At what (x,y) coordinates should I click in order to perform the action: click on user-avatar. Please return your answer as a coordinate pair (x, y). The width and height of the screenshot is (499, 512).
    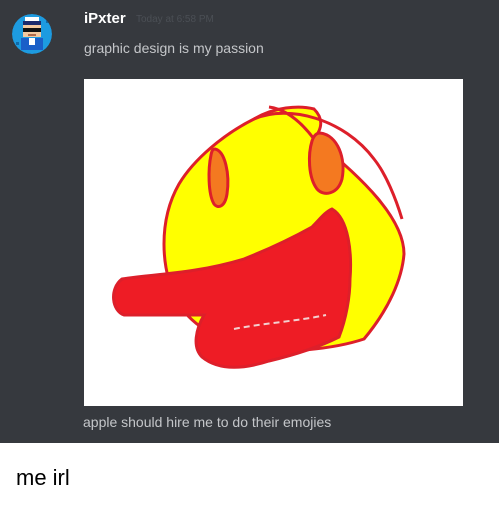
    Looking at the image, I should click on (32, 34).